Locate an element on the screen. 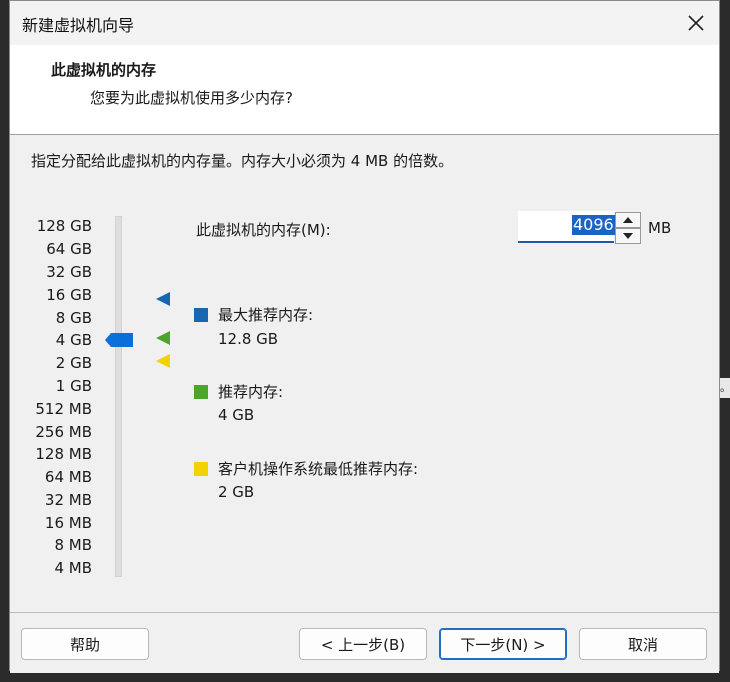 This screenshot has width=730, height=682. scale-label-2gb: 2 GB is located at coordinates (73, 363).